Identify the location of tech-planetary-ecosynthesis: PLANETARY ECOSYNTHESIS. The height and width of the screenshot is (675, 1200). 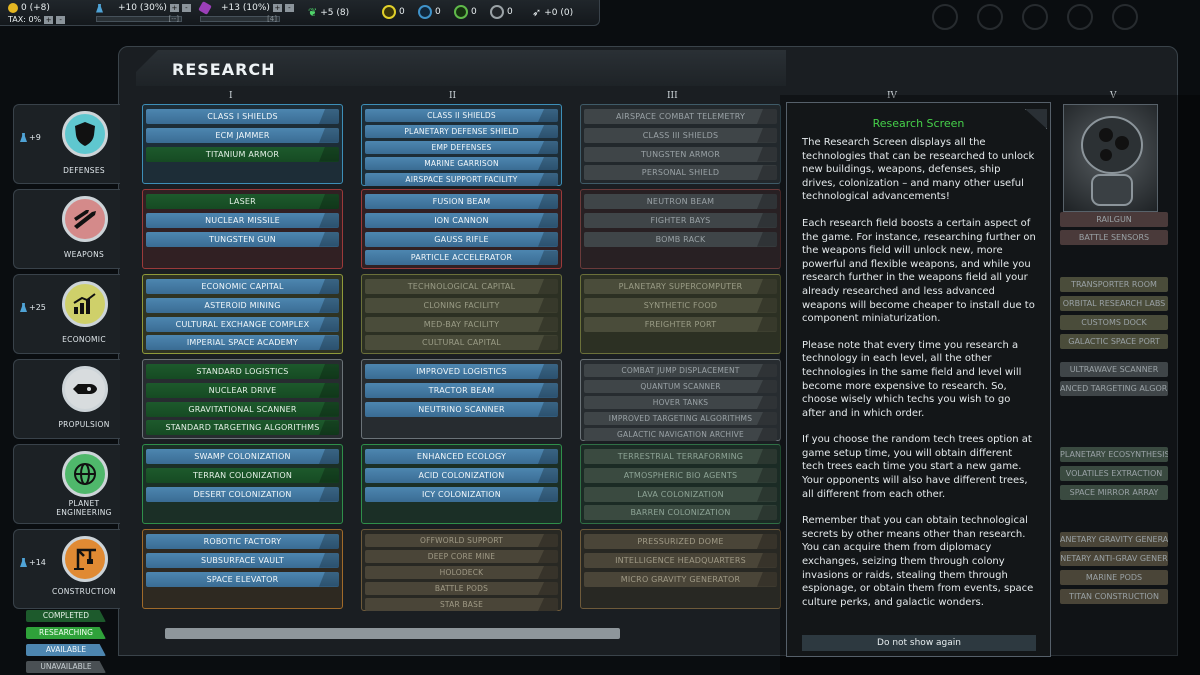
(1114, 454).